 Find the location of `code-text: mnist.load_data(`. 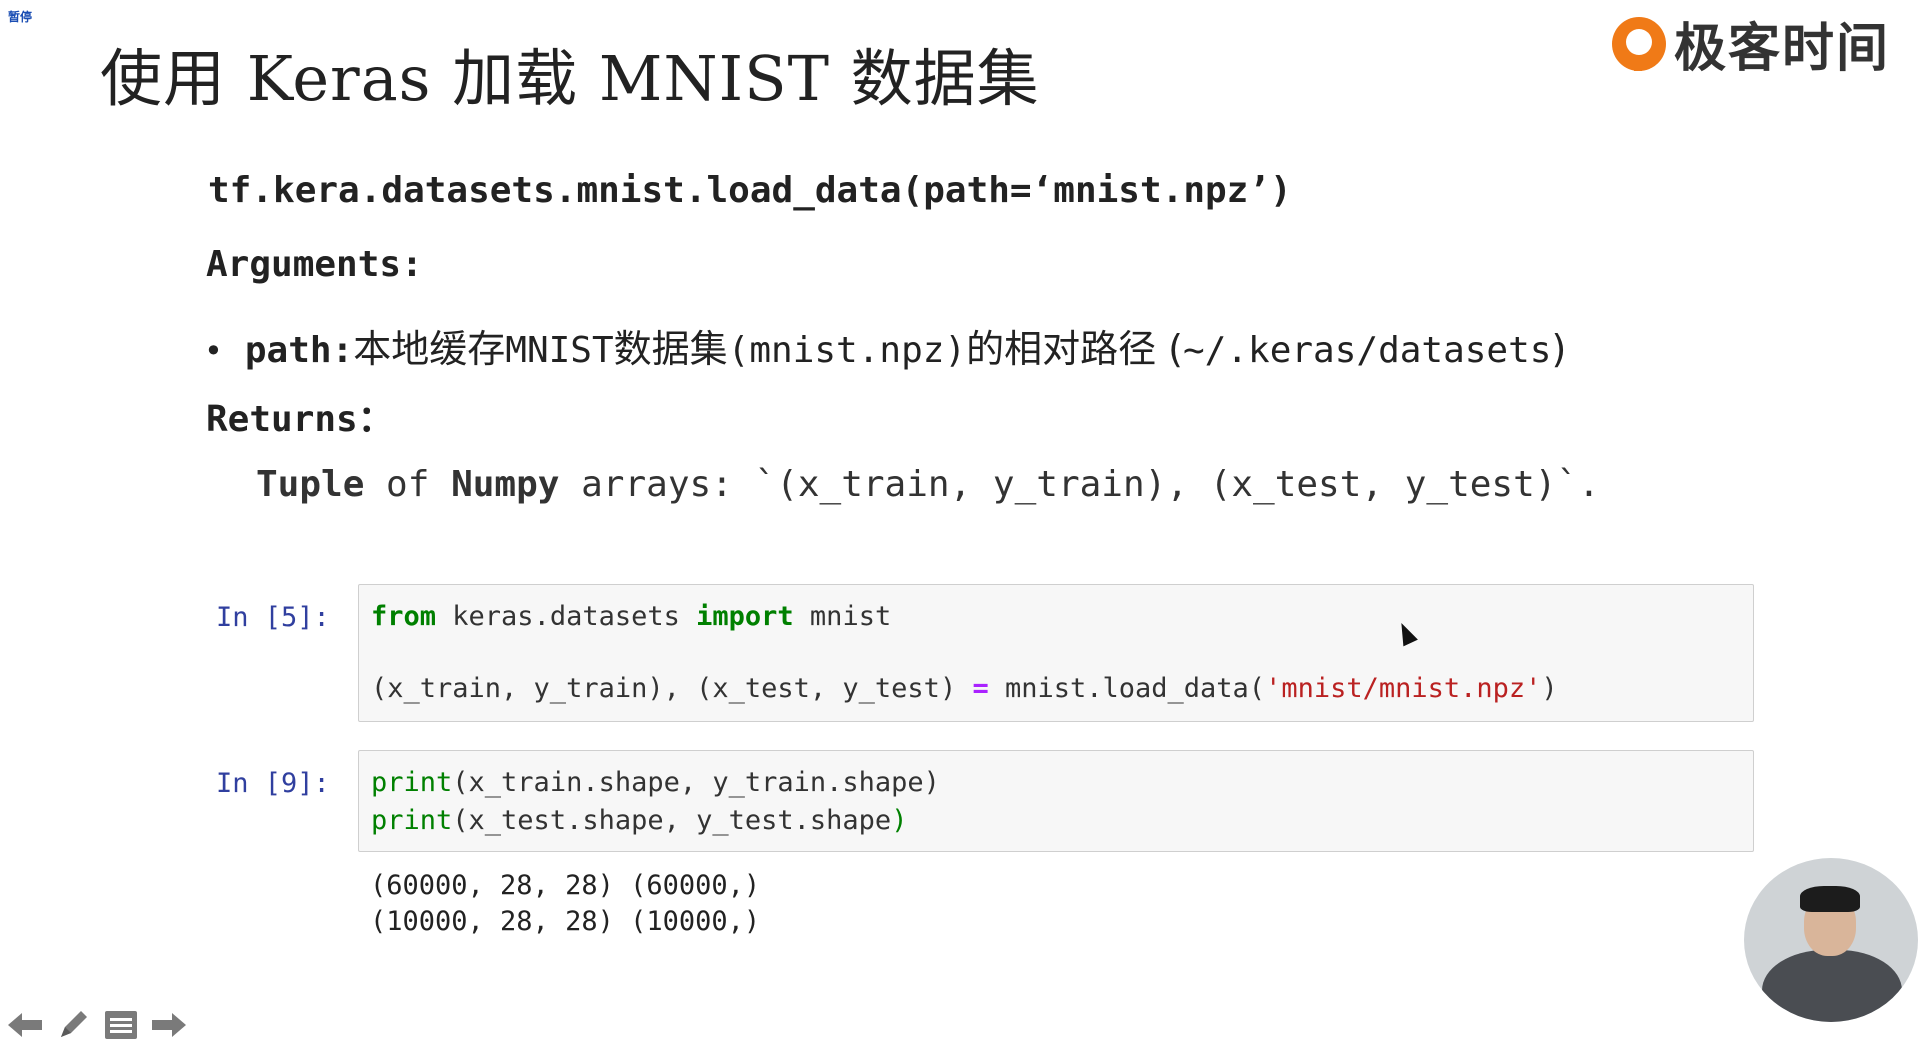

code-text: mnist.load_data( is located at coordinates (1127, 688).